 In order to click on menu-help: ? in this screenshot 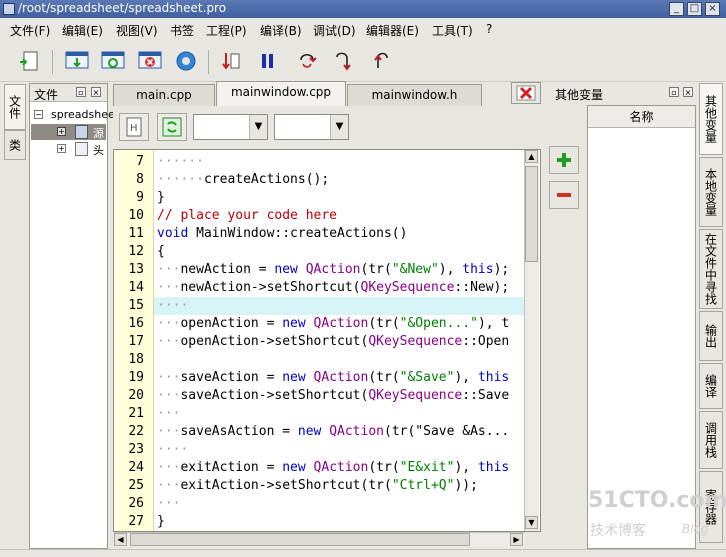, I will do `click(489, 29)`.